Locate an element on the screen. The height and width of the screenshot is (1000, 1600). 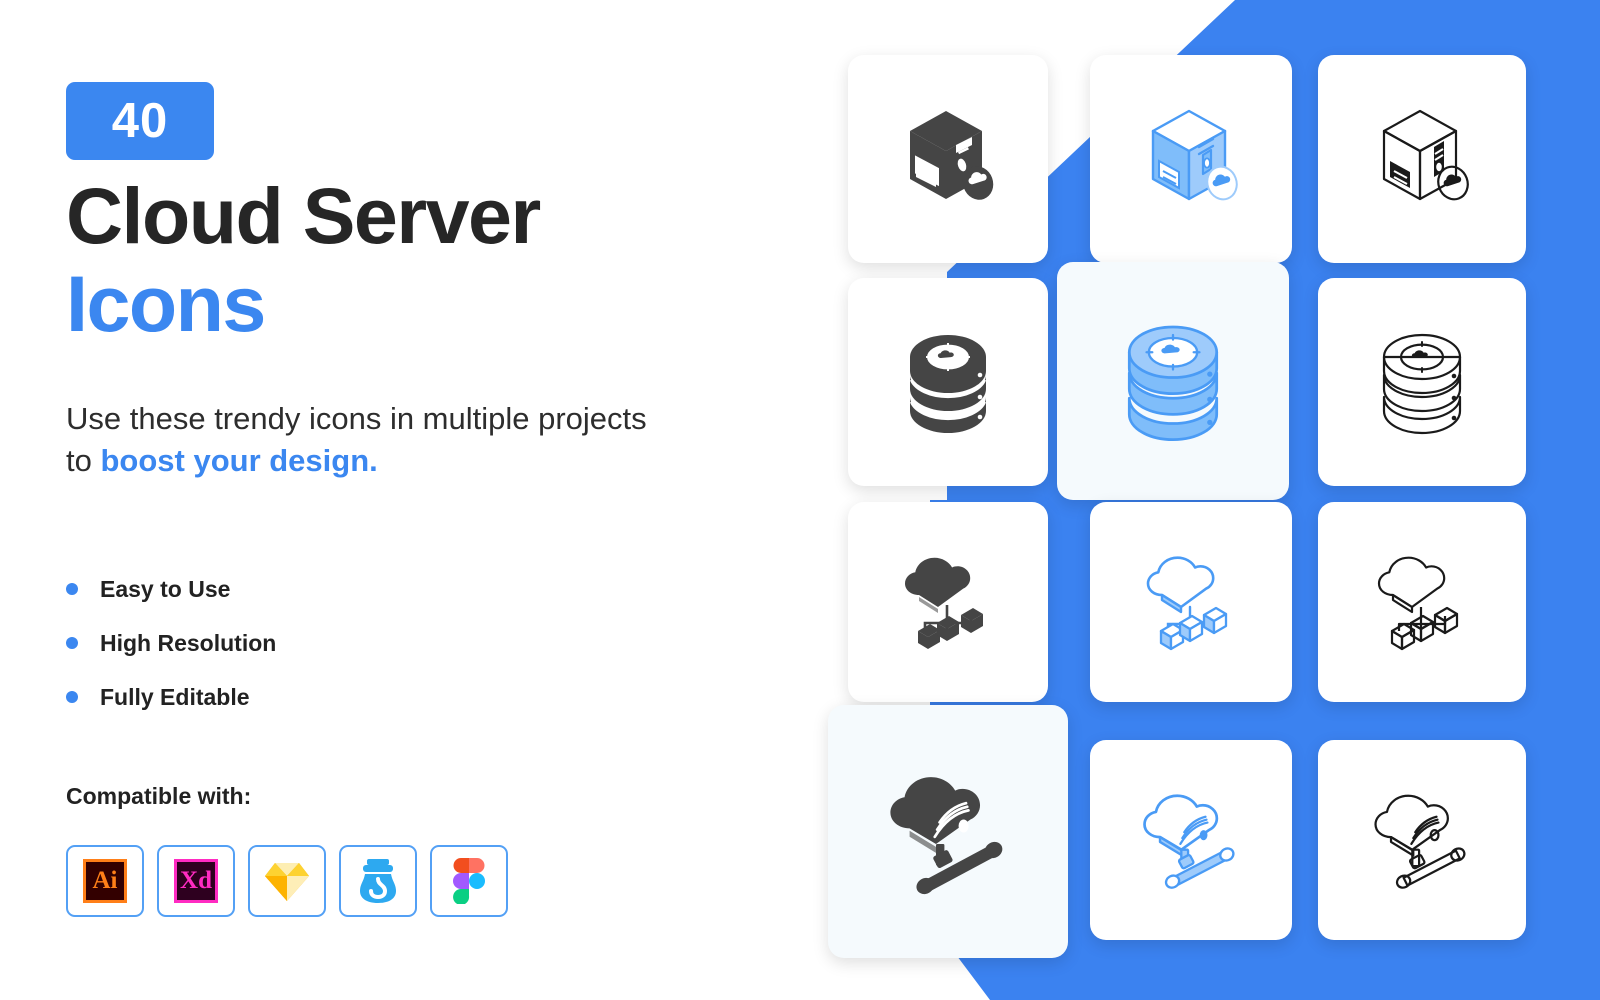
feature-label: Easy to Use is located at coordinates (165, 588).